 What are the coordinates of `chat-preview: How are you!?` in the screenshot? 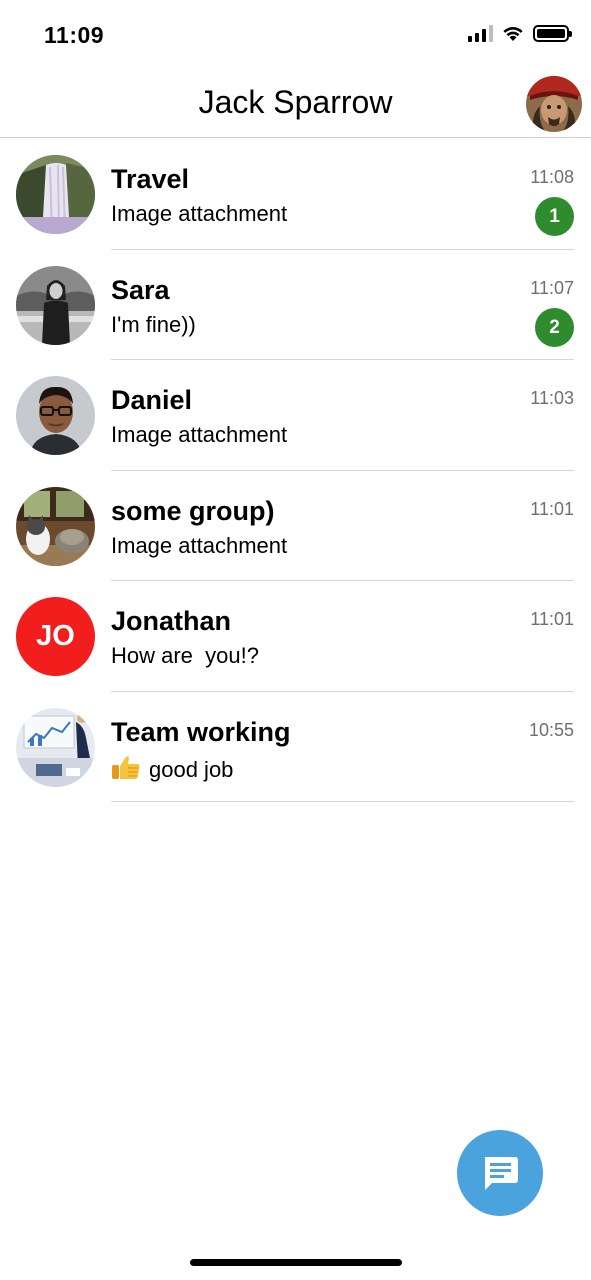 It's located at (185, 656).